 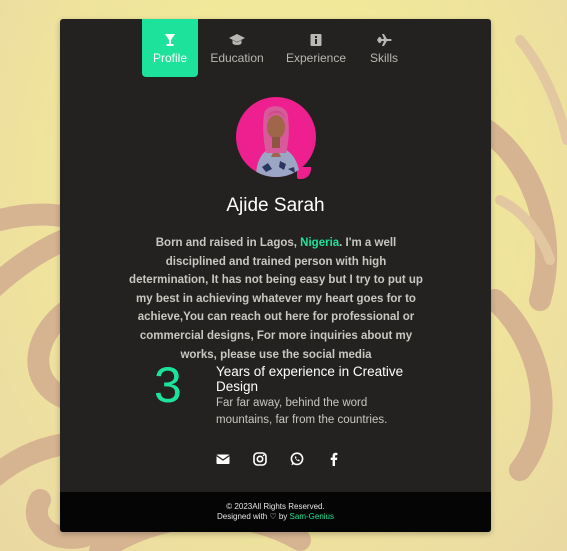 What do you see at coordinates (170, 40) in the screenshot?
I see `trophy-icon` at bounding box center [170, 40].